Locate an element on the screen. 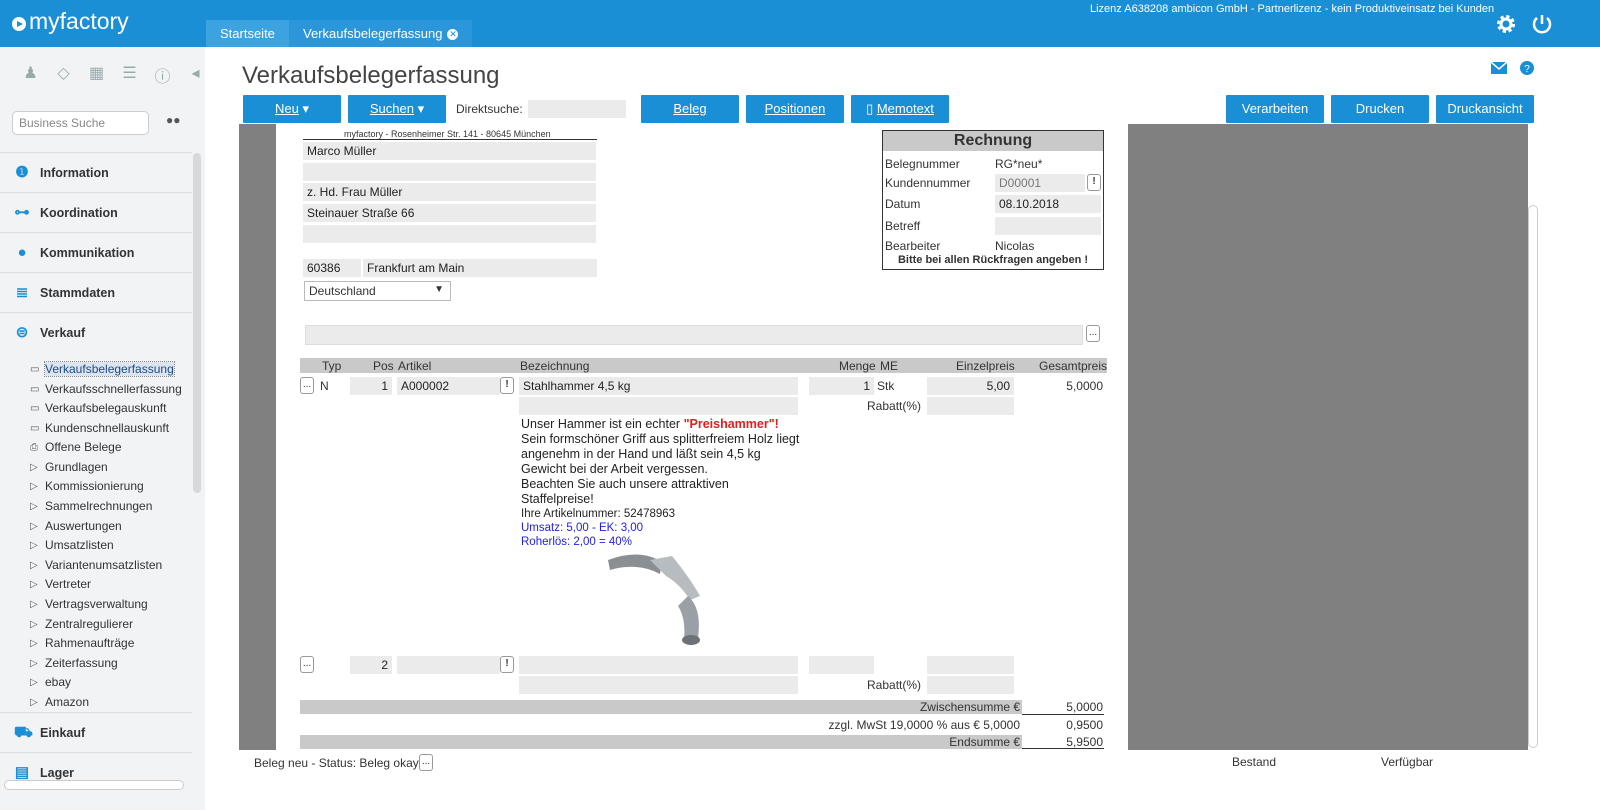 Image resolution: width=1600 pixels, height=810 pixels. close-tab-icon: ✕ is located at coordinates (453, 34).